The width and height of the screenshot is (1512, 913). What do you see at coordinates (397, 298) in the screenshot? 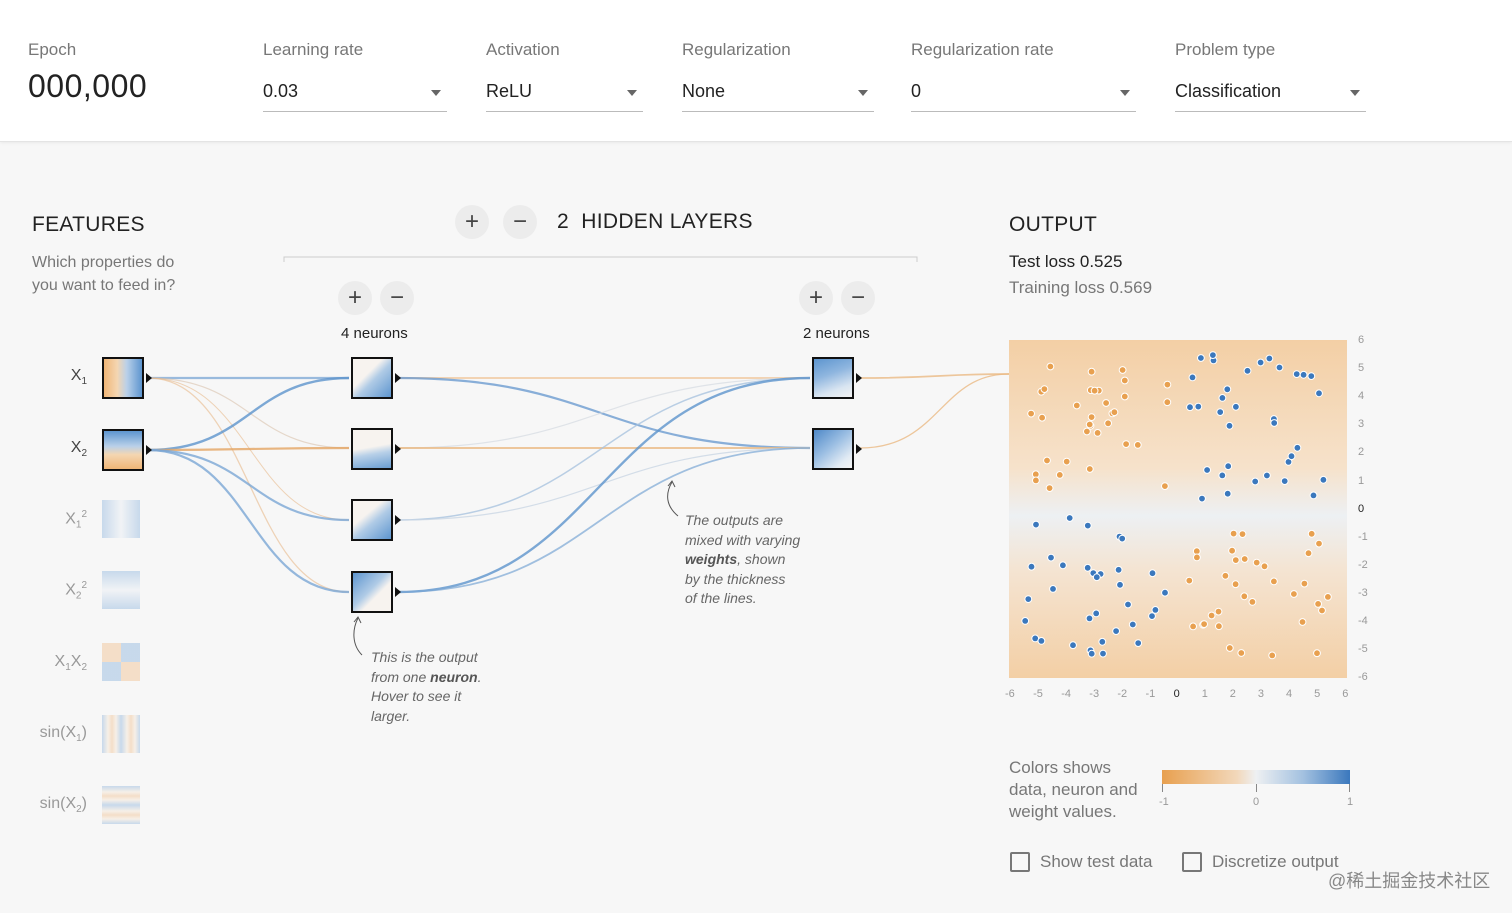
I see `remove-neuron-layer1-button: −` at bounding box center [397, 298].